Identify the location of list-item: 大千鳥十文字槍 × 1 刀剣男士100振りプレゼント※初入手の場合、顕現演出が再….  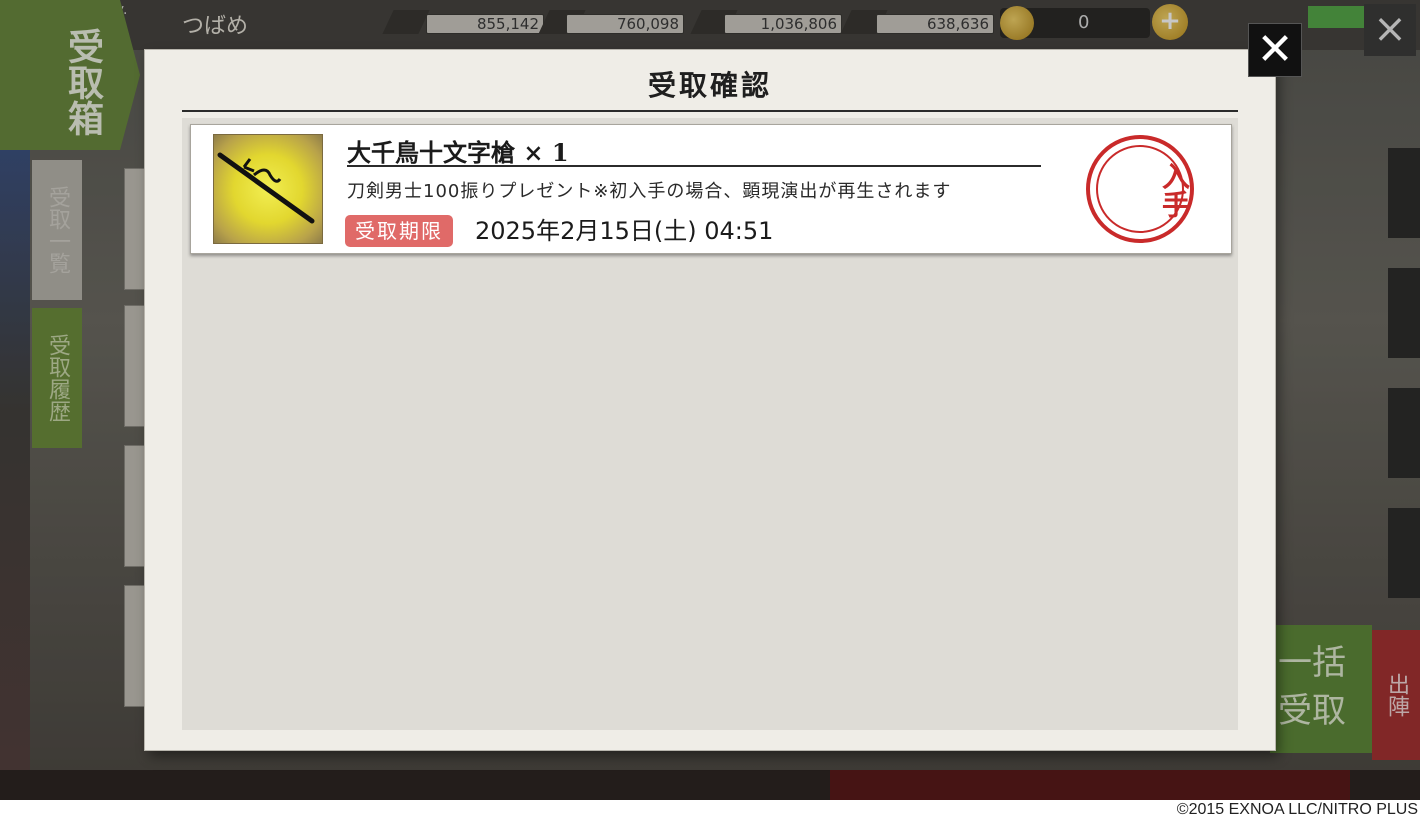
(711, 189).